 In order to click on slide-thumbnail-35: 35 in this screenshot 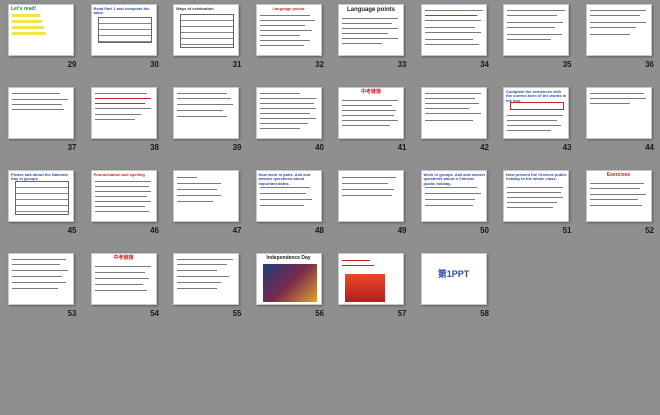, I will do `click(536, 41)`.